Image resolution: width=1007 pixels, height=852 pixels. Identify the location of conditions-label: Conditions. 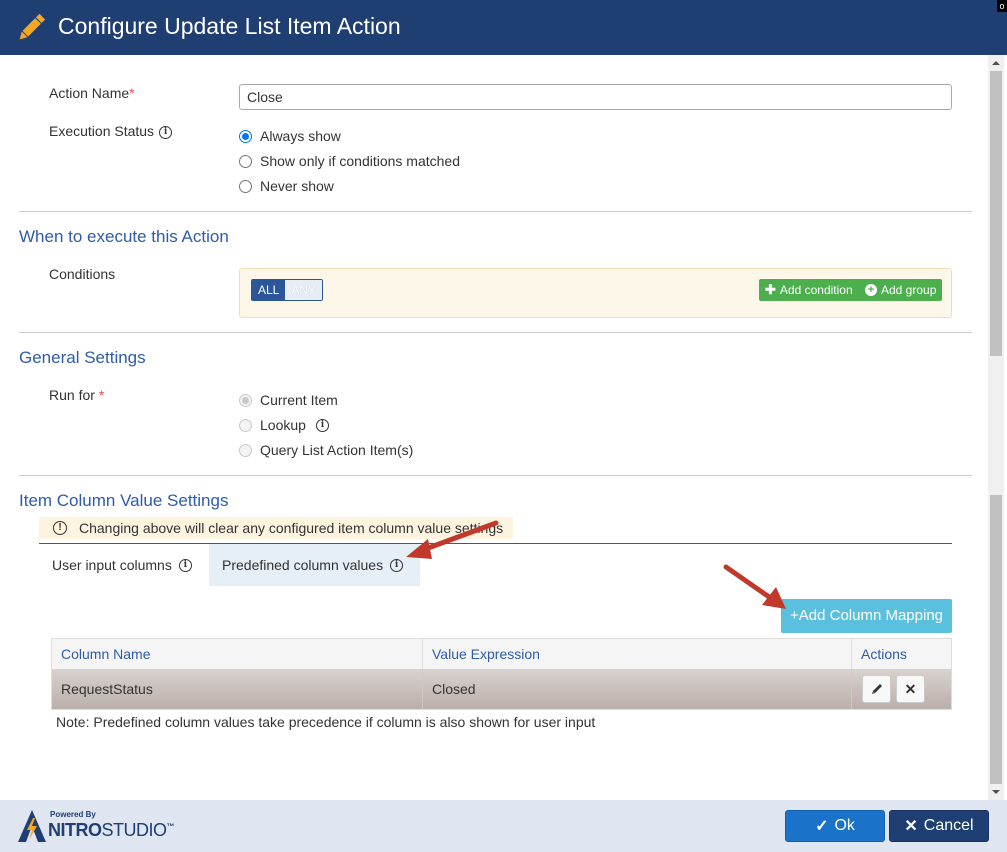
(82, 274).